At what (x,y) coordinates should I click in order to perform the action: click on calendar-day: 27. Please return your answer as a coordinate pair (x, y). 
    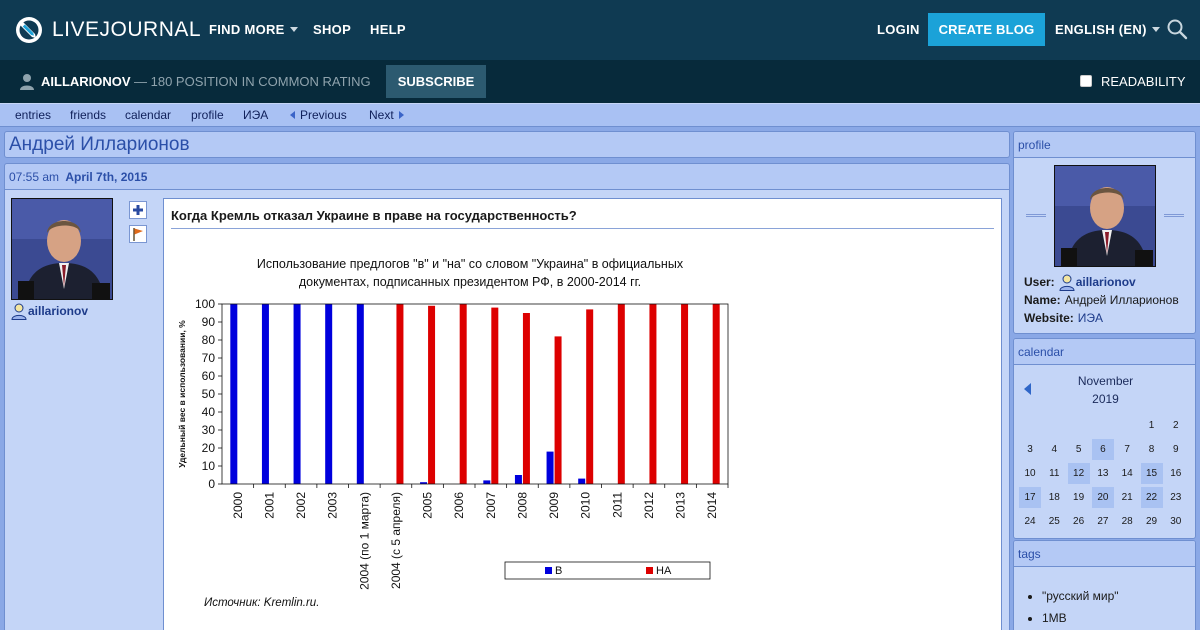
    Looking at the image, I should click on (1103, 521).